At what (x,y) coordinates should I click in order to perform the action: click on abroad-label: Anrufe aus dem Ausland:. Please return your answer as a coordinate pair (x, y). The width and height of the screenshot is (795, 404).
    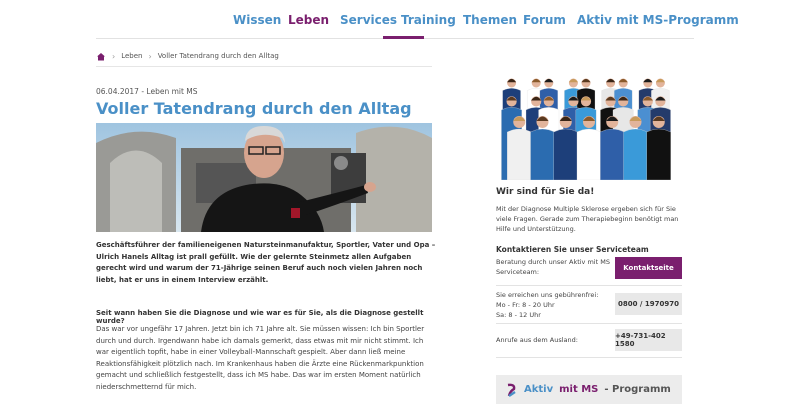
    Looking at the image, I should click on (537, 340).